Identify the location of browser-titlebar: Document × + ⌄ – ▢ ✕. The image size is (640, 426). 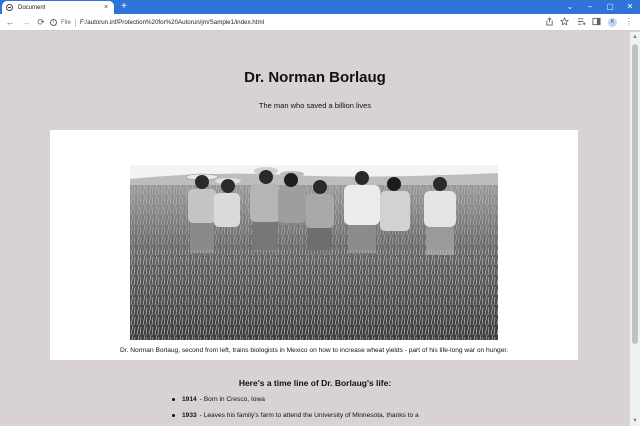
(320, 7).